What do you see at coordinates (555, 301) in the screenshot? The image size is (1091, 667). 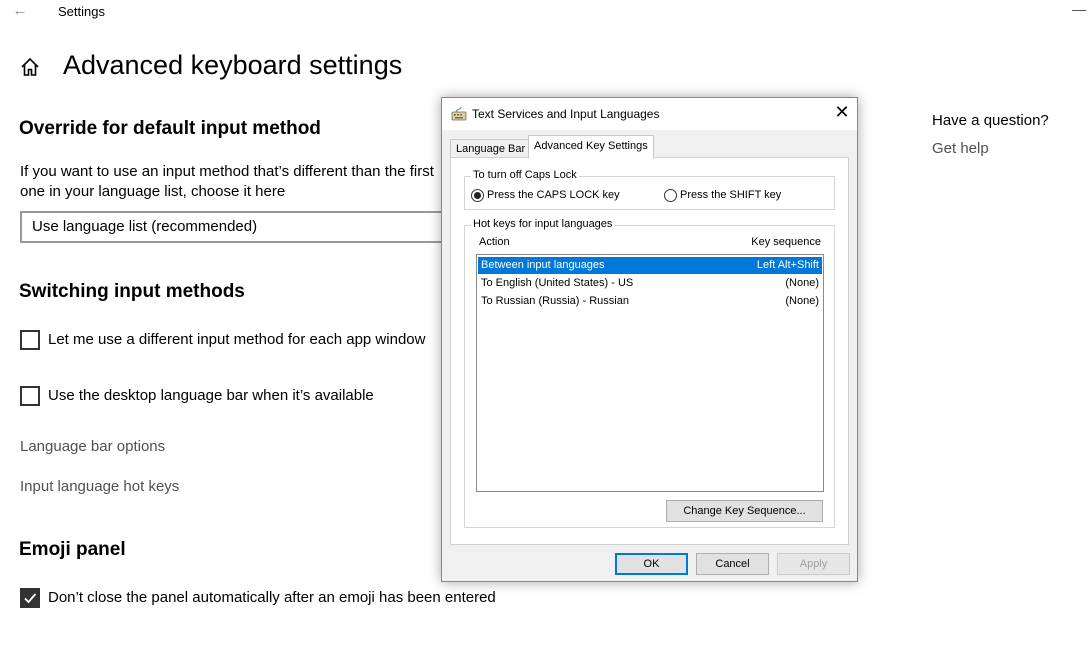 I see `hotkey-action: To Russian (Russia) - Russian` at bounding box center [555, 301].